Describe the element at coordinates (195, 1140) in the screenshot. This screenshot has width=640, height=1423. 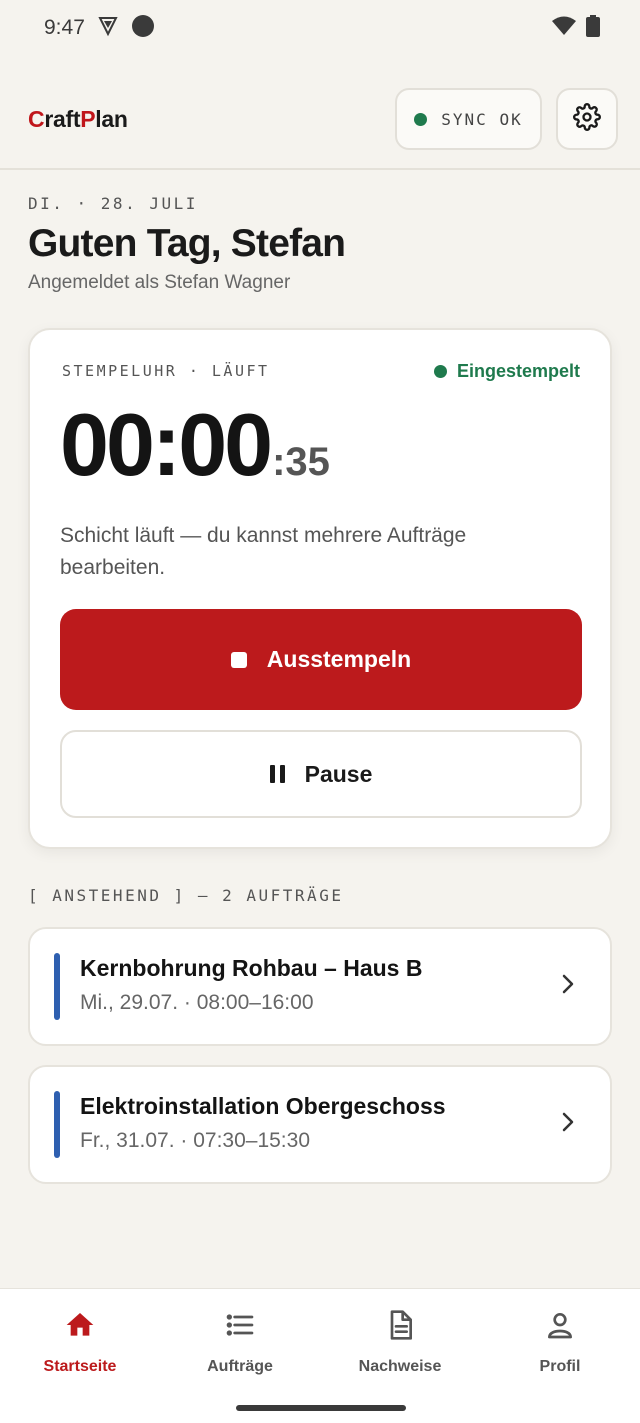
I see `job-time: Fr., 31.07. · 07:30–15:30` at that location.